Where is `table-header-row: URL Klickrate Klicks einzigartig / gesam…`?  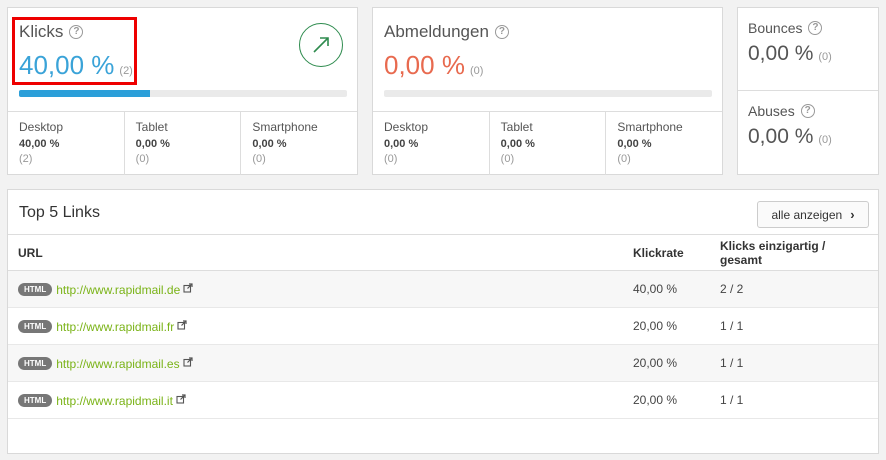
table-header-row: URL Klickrate Klicks einzigartig / gesam… is located at coordinates (443, 252).